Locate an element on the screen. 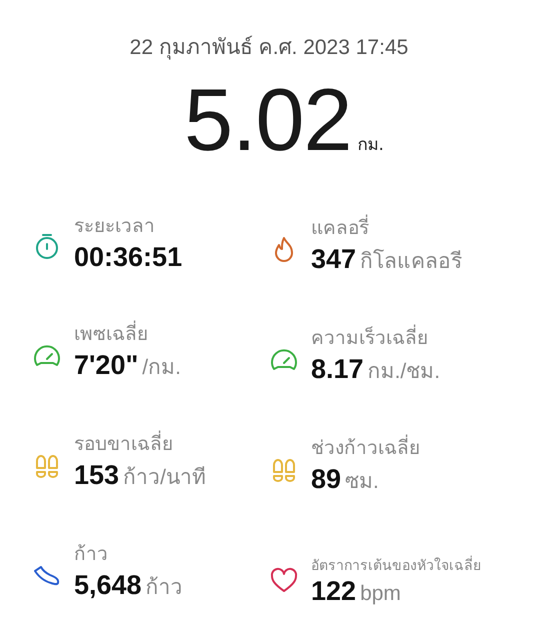 This screenshot has width=538, height=640. metric-value: 7'20" is located at coordinates (106, 365).